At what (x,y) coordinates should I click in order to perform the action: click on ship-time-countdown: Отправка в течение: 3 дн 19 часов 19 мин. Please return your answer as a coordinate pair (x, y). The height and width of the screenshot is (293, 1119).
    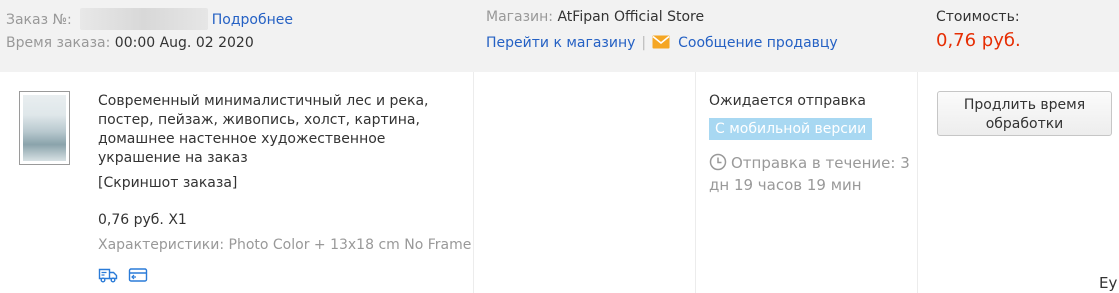
    Looking at the image, I should click on (811, 174).